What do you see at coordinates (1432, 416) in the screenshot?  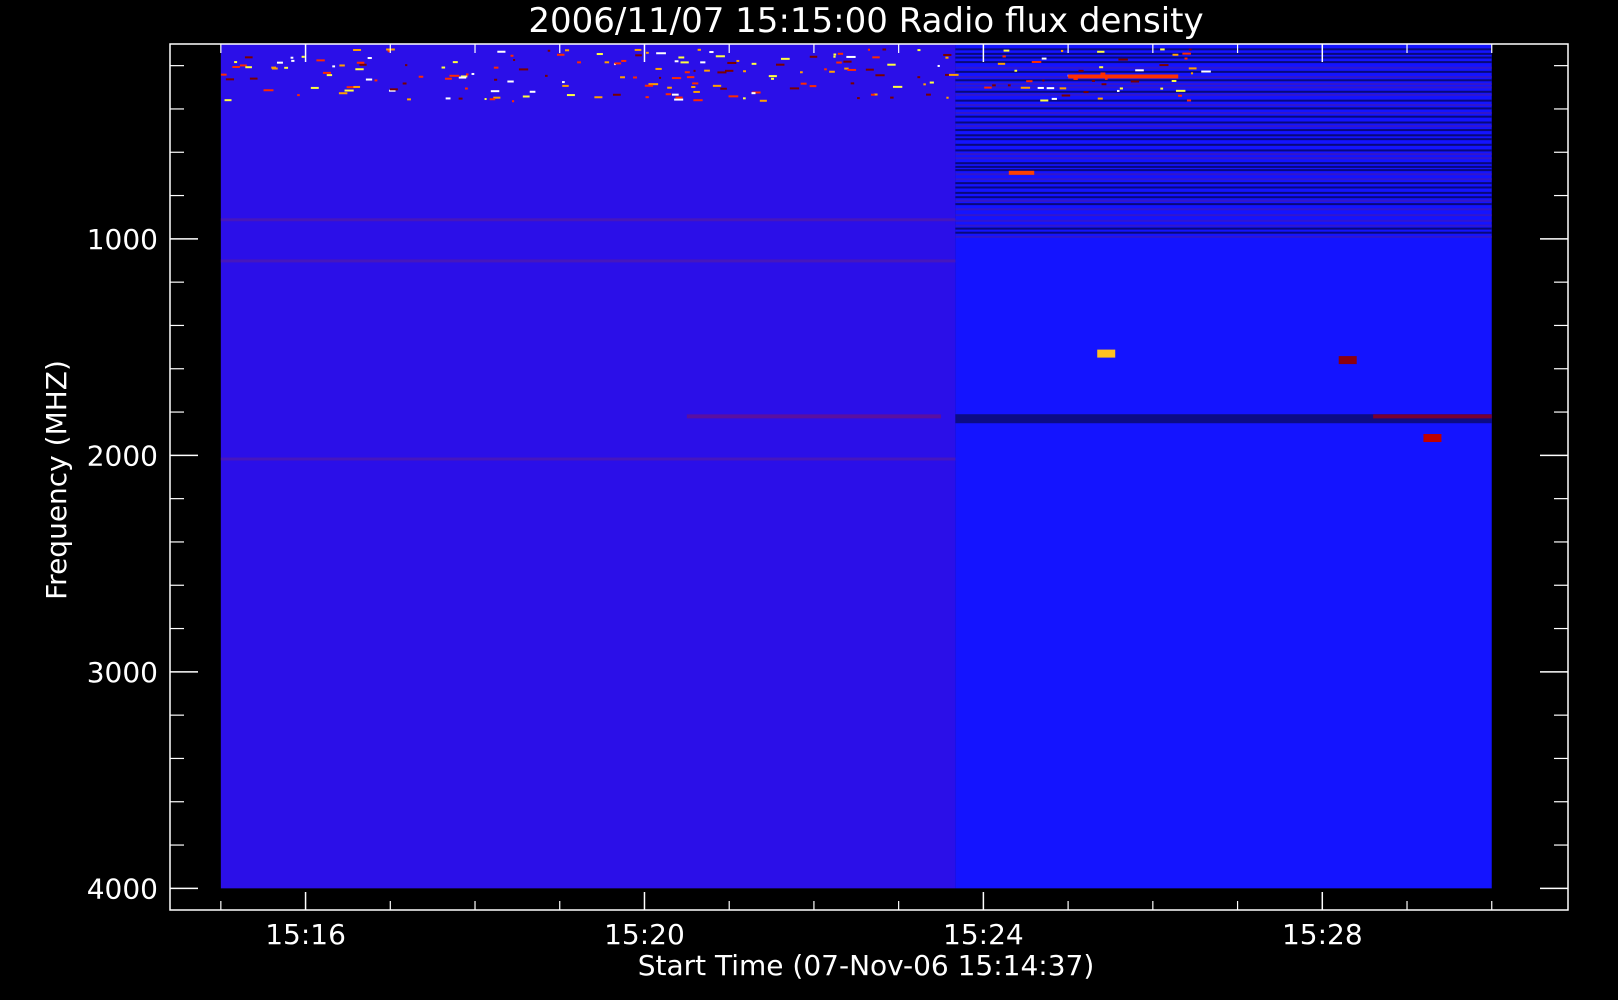 I see `streak-feature` at bounding box center [1432, 416].